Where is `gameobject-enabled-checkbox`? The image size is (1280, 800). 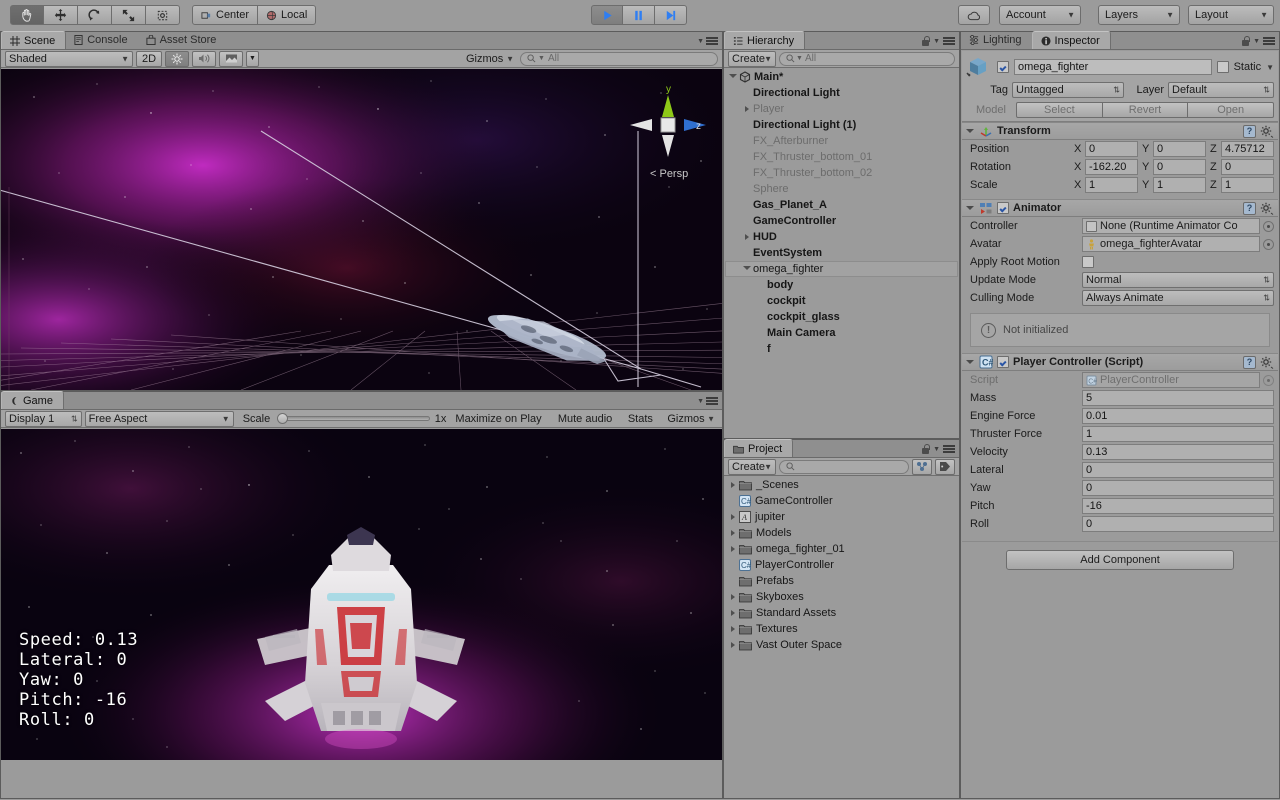
gameobject-enabled-checkbox is located at coordinates (1003, 67).